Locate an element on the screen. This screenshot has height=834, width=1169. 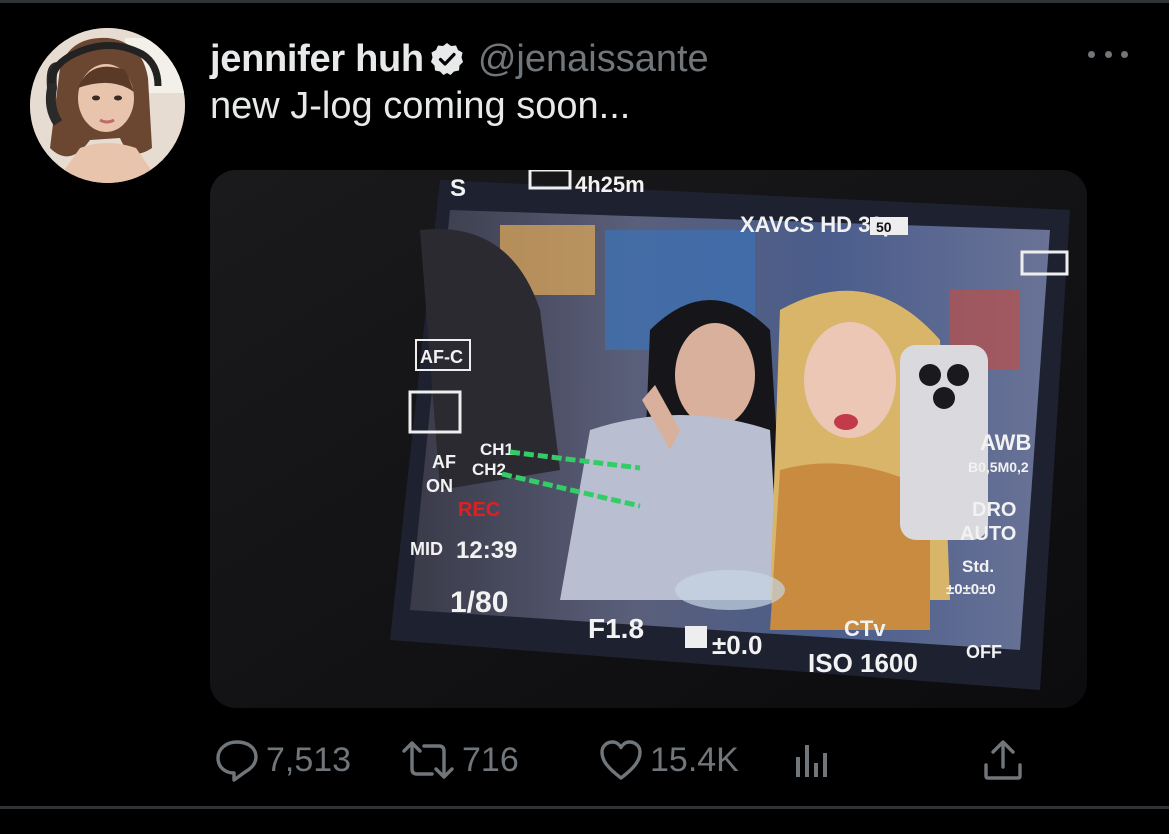
share-upload-icon is located at coordinates (1003, 760).